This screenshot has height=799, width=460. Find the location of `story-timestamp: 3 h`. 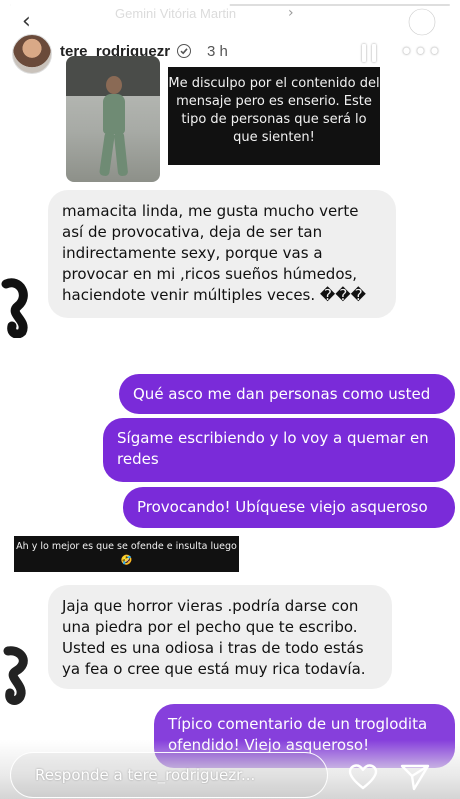

story-timestamp: 3 h is located at coordinates (217, 51).